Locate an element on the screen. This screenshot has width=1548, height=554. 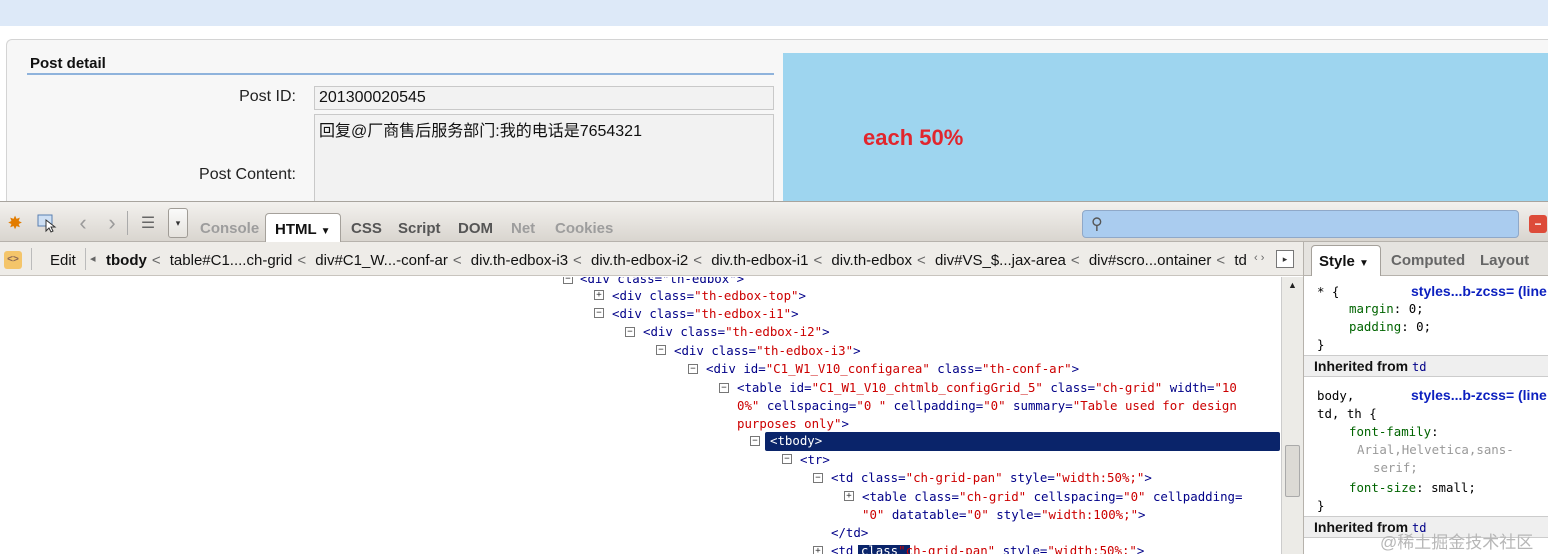
breadcrumb-separator is located at coordinates (31, 259).